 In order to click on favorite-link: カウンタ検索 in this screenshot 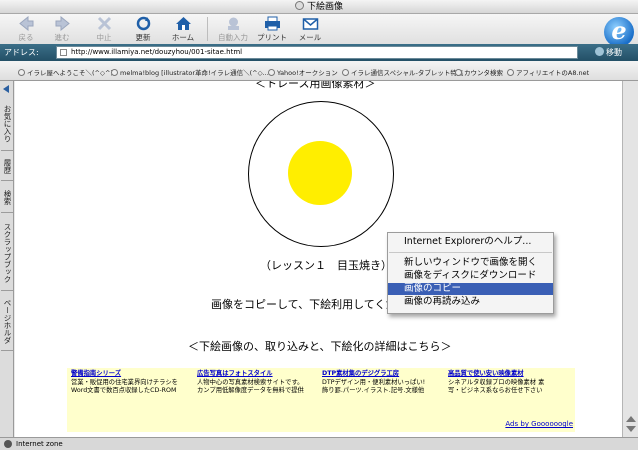, I will do `click(479, 72)`.